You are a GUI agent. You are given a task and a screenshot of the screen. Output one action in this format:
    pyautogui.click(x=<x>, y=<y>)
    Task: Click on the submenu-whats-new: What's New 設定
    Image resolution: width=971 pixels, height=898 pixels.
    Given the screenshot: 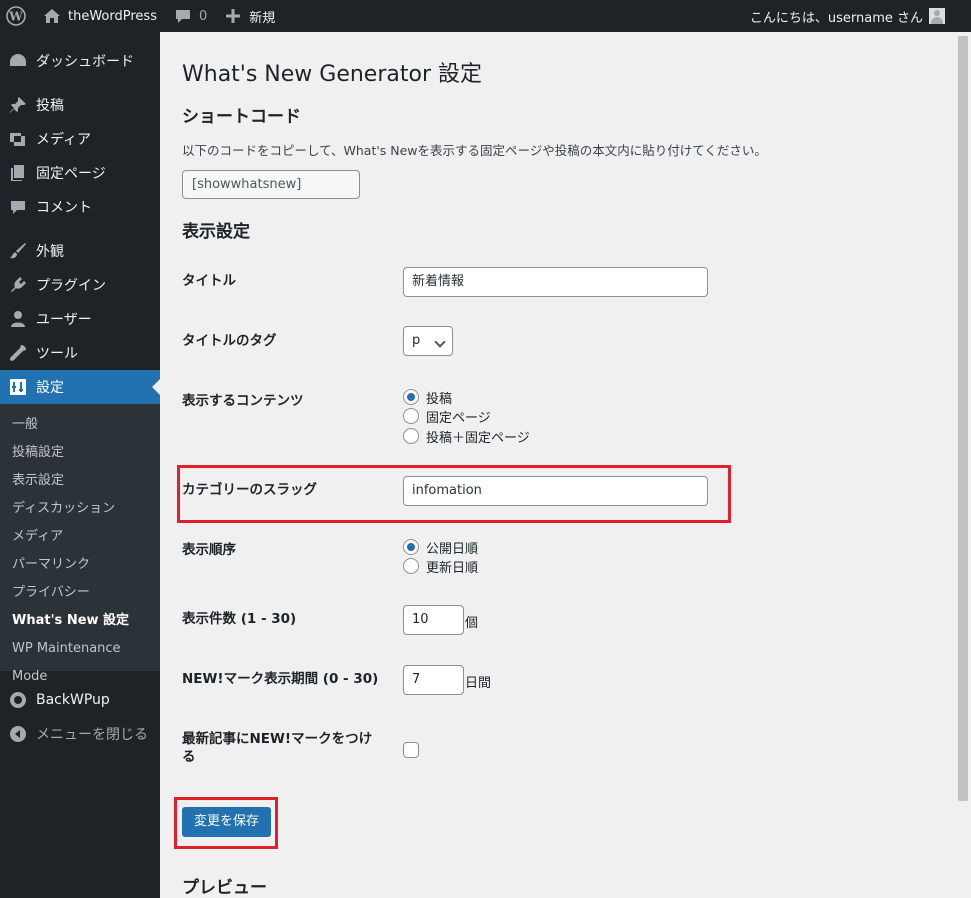 What is the action you would take?
    pyautogui.click(x=80, y=621)
    